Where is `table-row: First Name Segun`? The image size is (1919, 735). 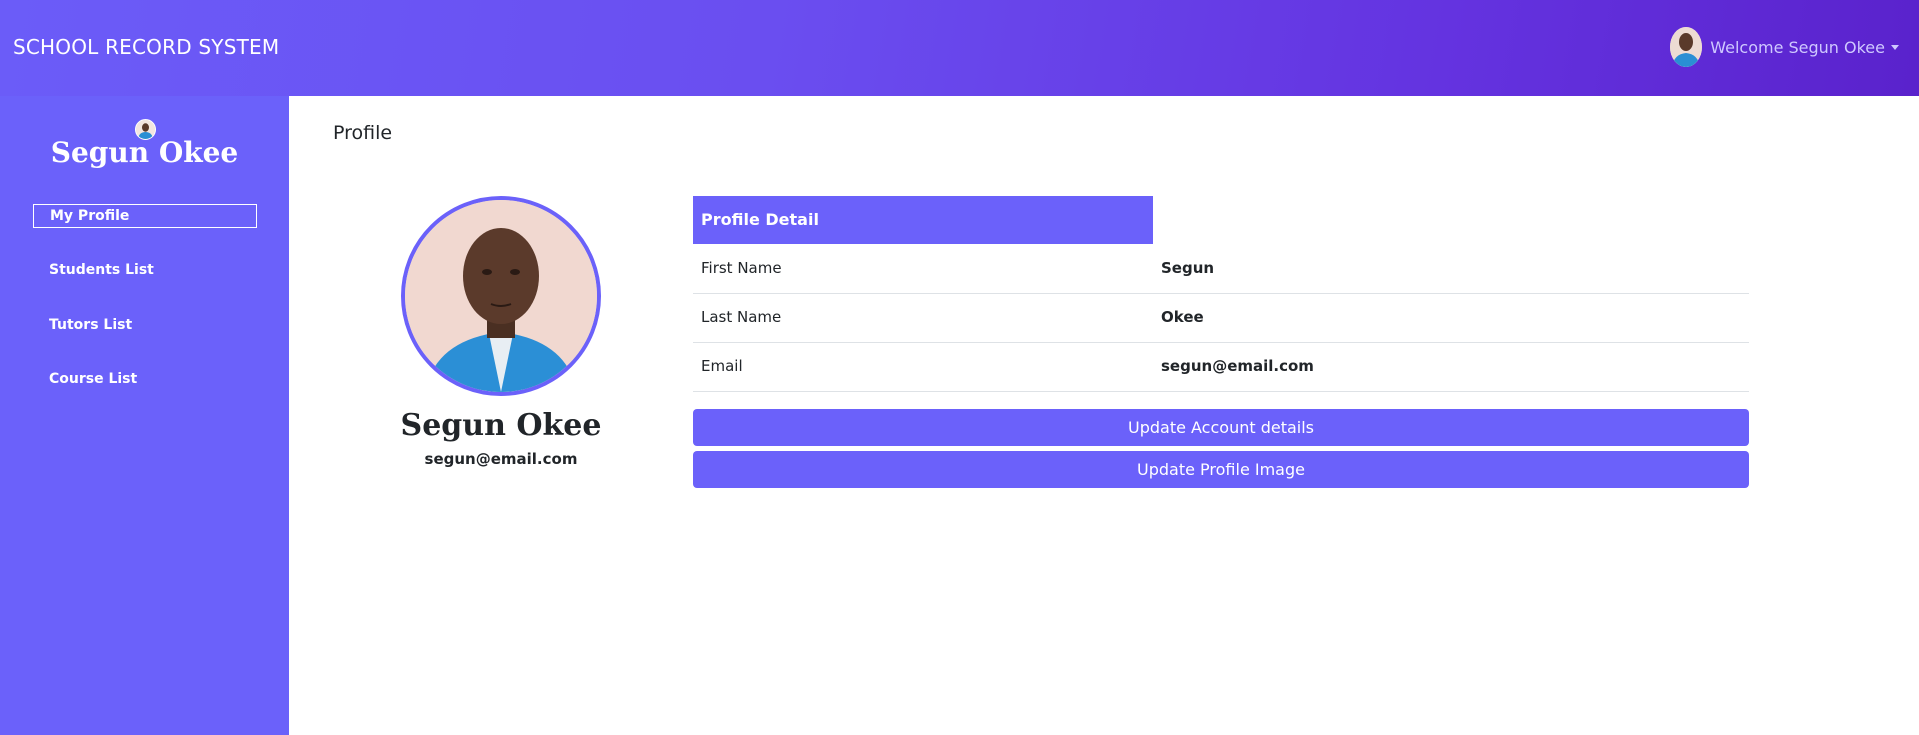
table-row: First Name Segun is located at coordinates (1221, 269).